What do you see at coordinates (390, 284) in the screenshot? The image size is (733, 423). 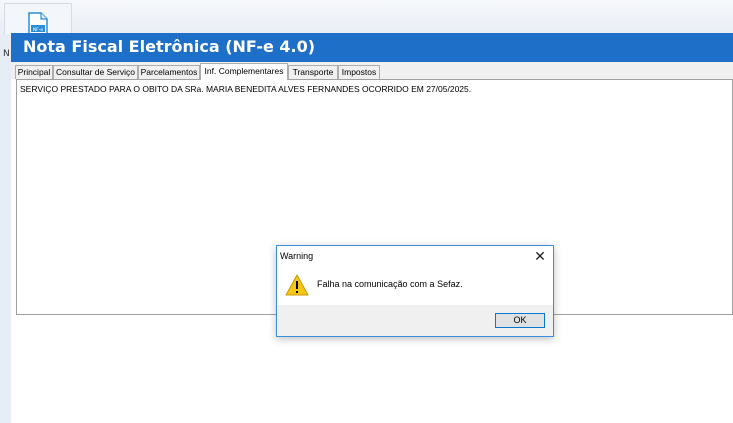 I see `dialog-message: Falha na comunicação com a Sefaz.` at bounding box center [390, 284].